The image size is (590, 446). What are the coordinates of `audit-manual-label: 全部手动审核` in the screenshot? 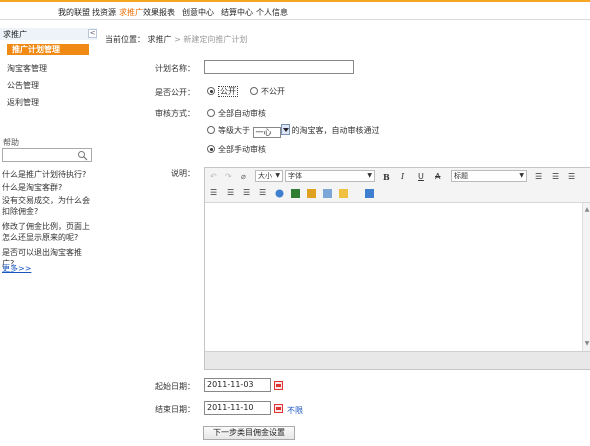 It's located at (242, 149).